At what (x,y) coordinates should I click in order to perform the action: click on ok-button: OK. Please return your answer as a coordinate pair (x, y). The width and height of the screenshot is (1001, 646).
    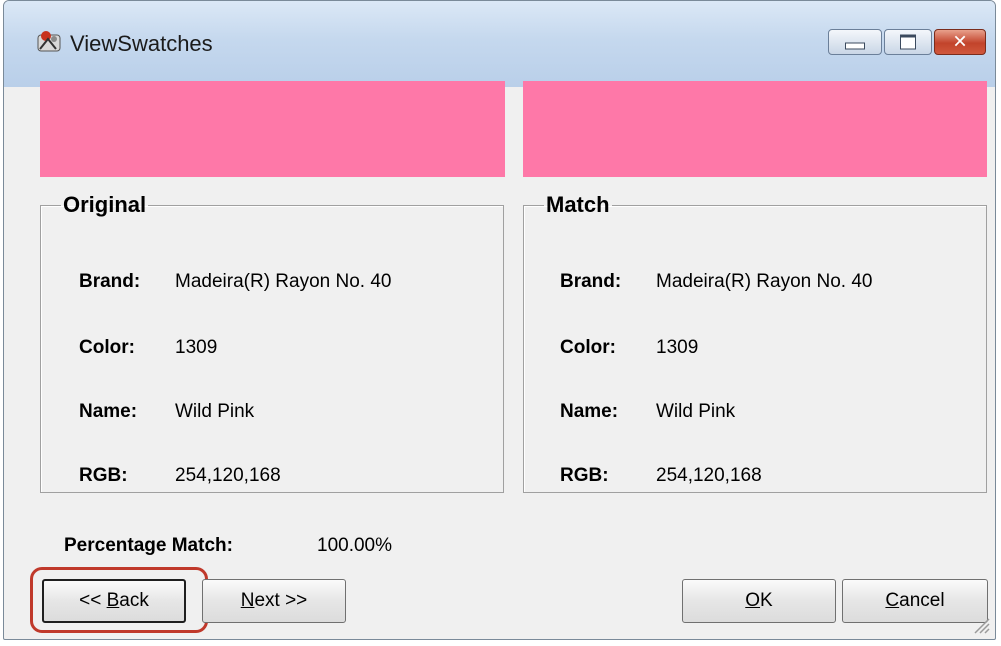
    Looking at the image, I should click on (759, 601).